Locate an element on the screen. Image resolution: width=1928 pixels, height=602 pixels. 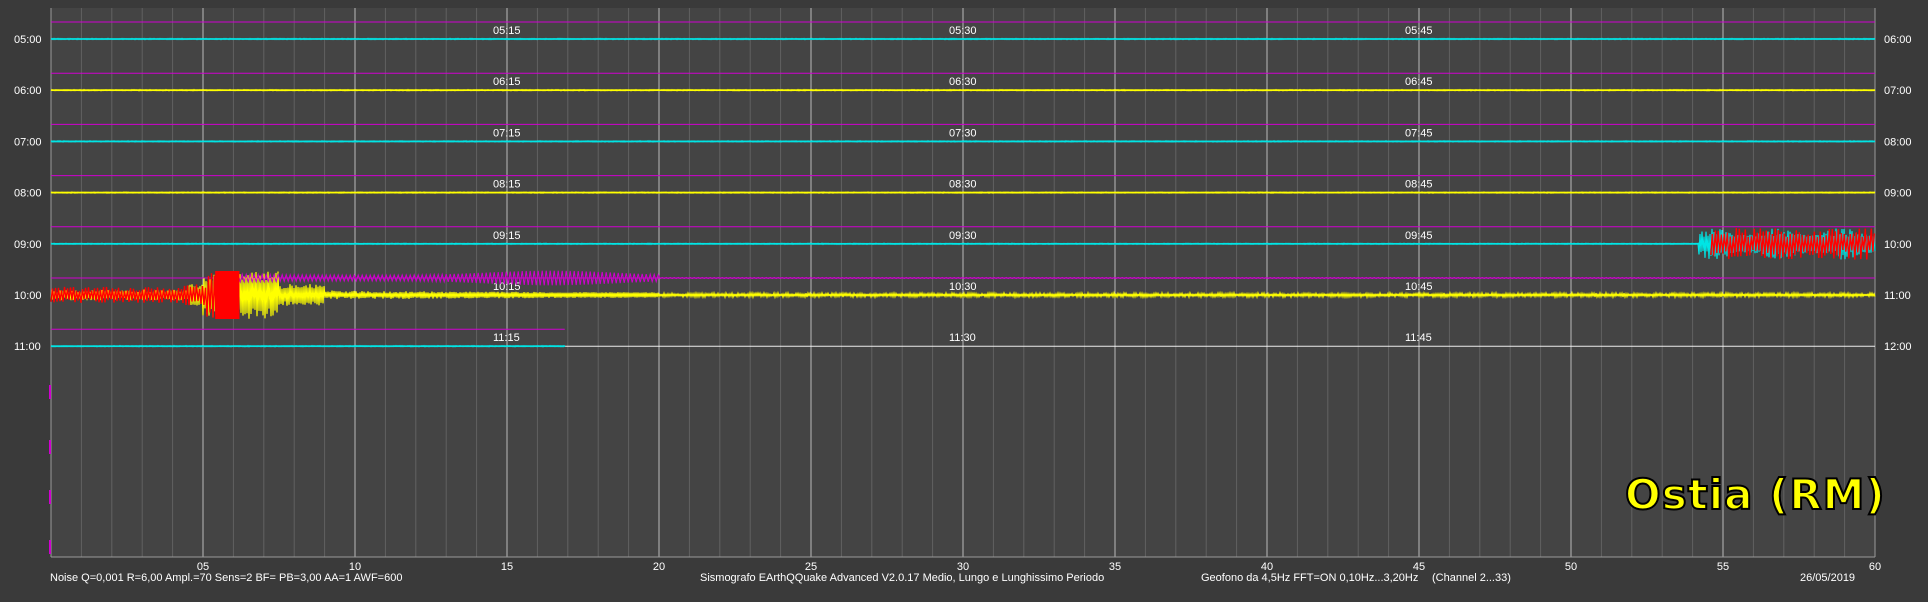
quarter-time-label: 05:30 is located at coordinates (963, 31).